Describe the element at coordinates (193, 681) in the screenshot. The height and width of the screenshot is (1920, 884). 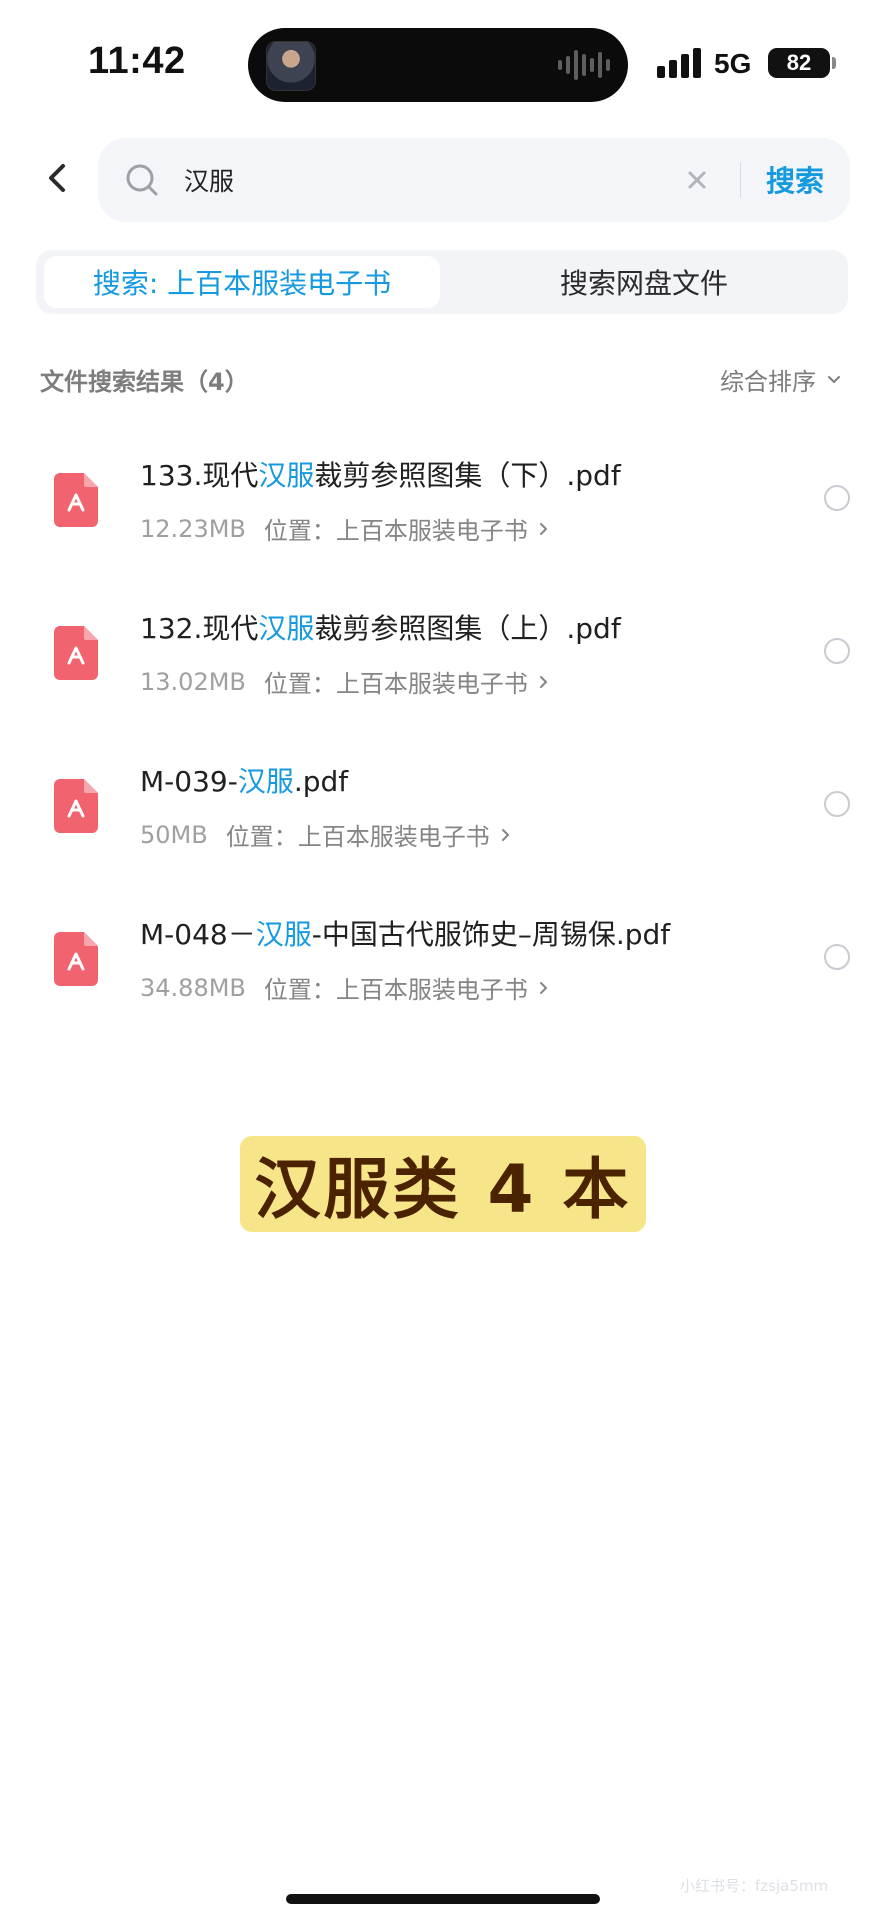
I see `file-size: 13.02MB` at that location.